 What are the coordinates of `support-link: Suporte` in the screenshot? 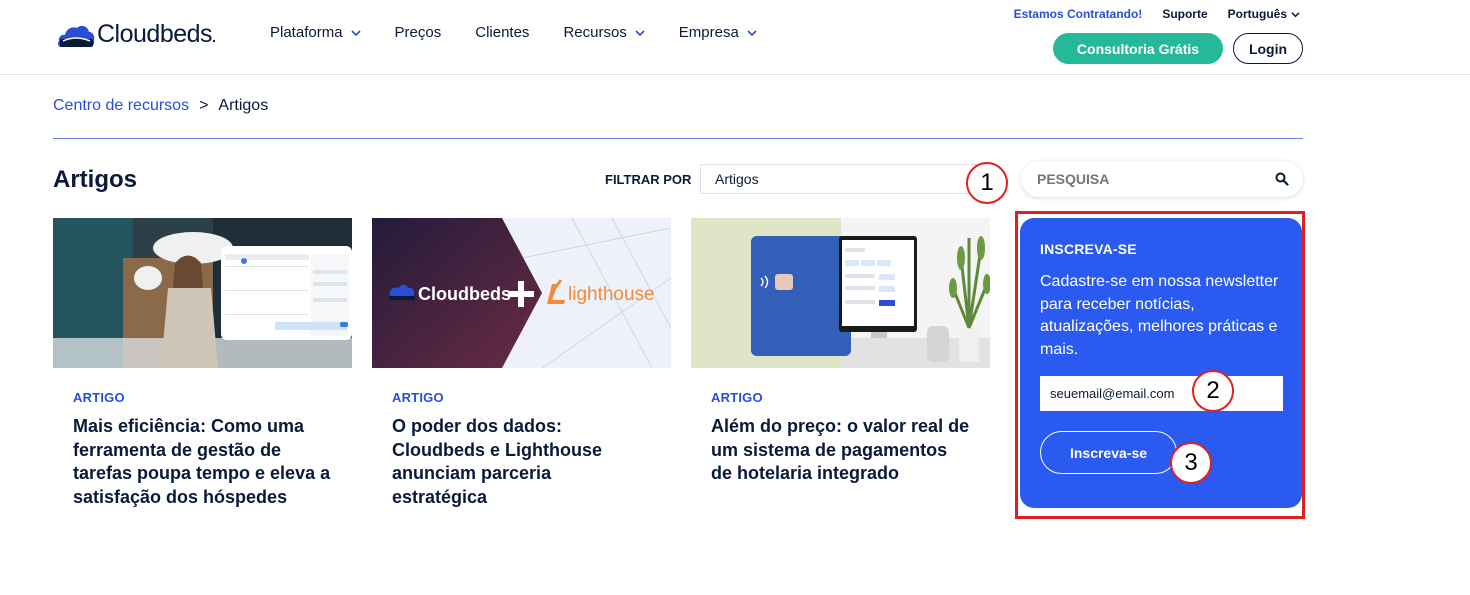 It's located at (1184, 14).